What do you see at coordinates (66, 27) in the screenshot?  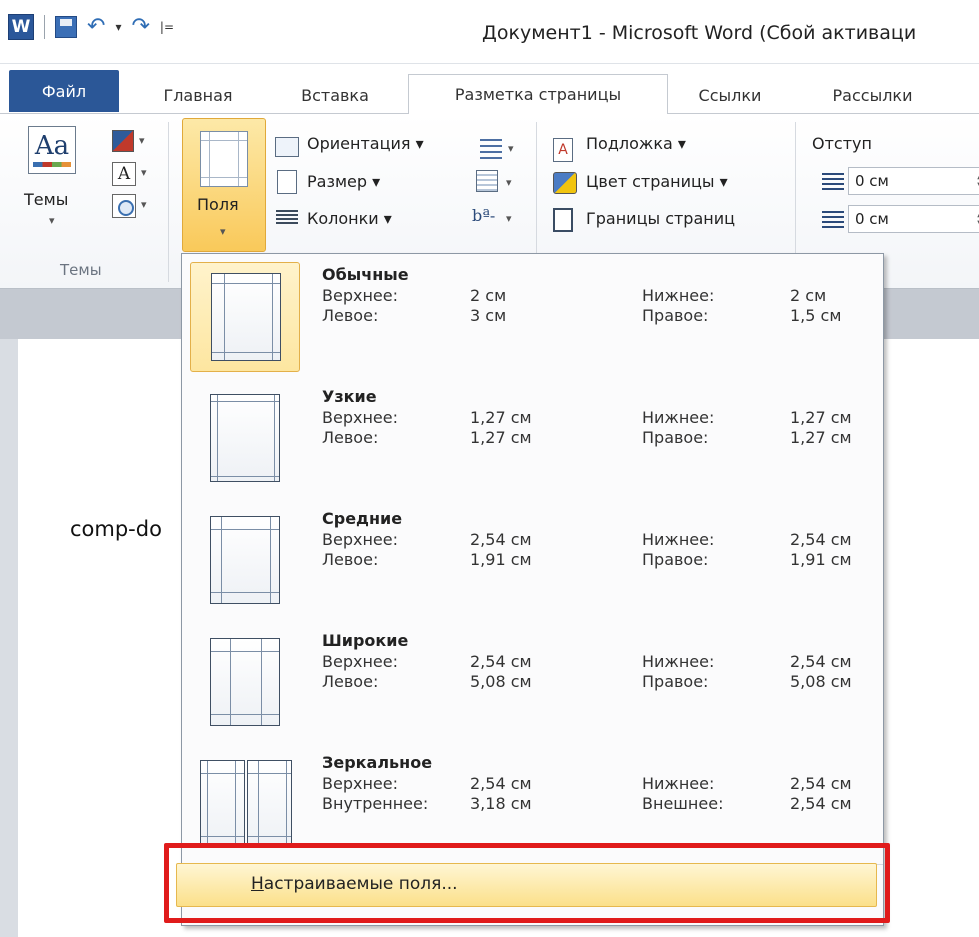 I see `save-icon` at bounding box center [66, 27].